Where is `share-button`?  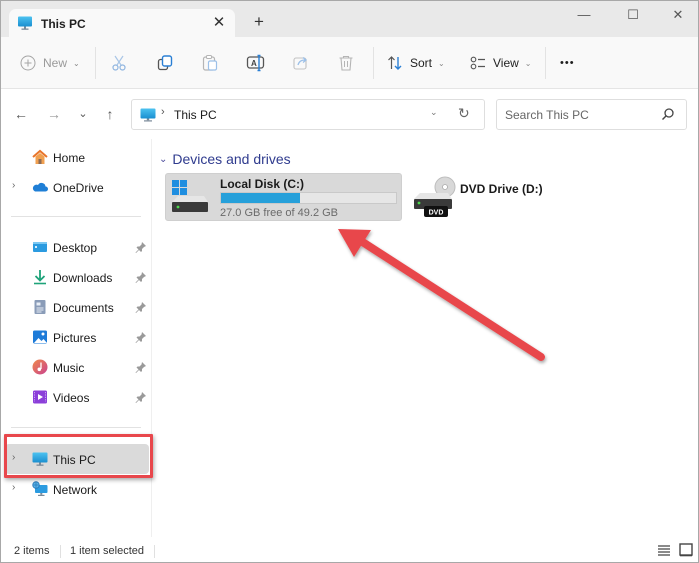 share-button is located at coordinates (301, 63).